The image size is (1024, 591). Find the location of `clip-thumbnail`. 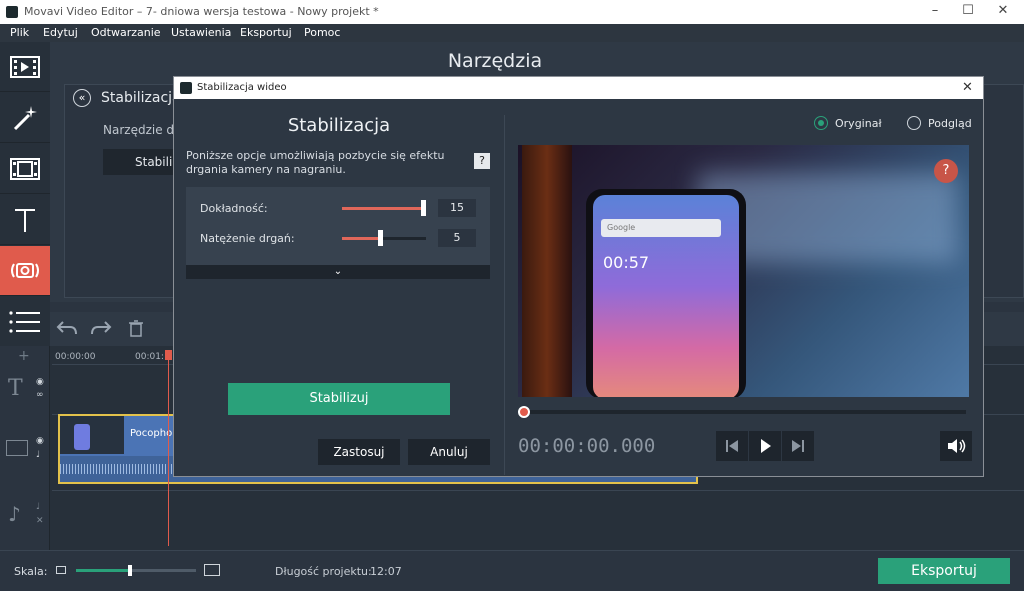

clip-thumbnail is located at coordinates (92, 435).